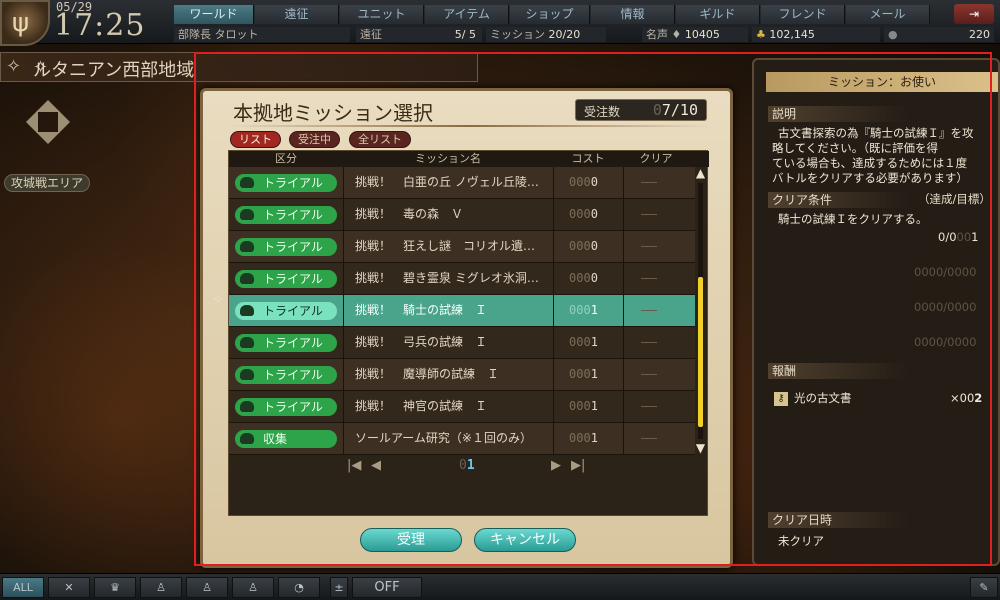 Image resolution: width=1000 pixels, height=600 pixels. I want to click on key-icon: ⚷, so click(781, 398).